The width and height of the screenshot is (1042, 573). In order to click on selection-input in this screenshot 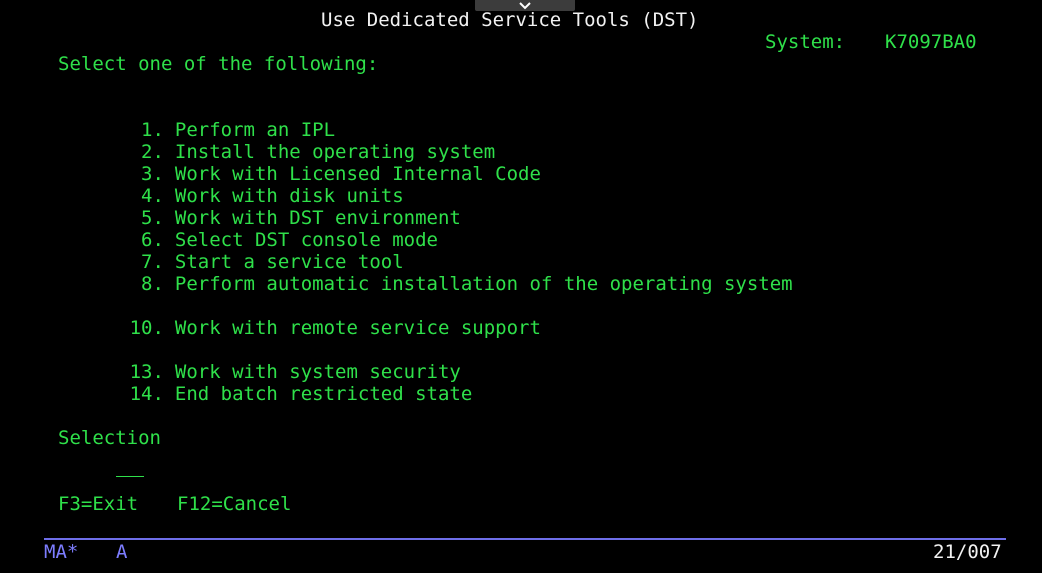, I will do `click(130, 466)`.